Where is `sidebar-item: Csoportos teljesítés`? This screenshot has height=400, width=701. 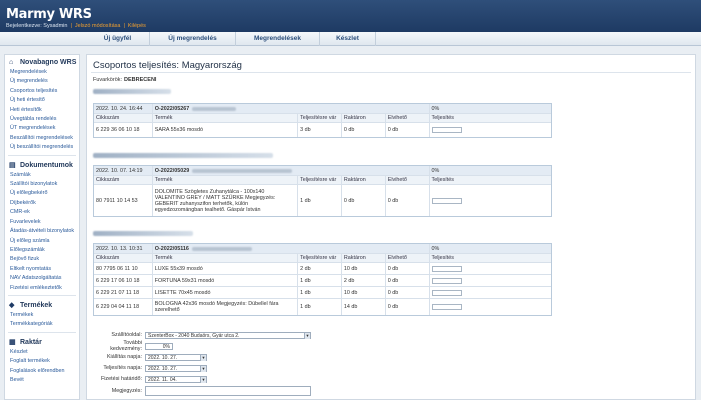
sidebar-item: Csoportos teljesítés is located at coordinates (42, 91).